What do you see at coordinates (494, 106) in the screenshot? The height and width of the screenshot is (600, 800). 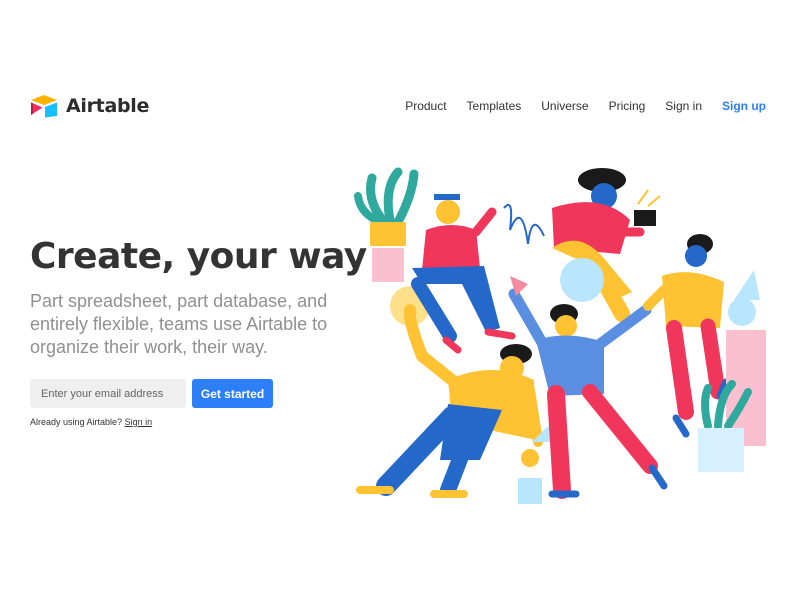 I see `nav-templates: Templates` at bounding box center [494, 106].